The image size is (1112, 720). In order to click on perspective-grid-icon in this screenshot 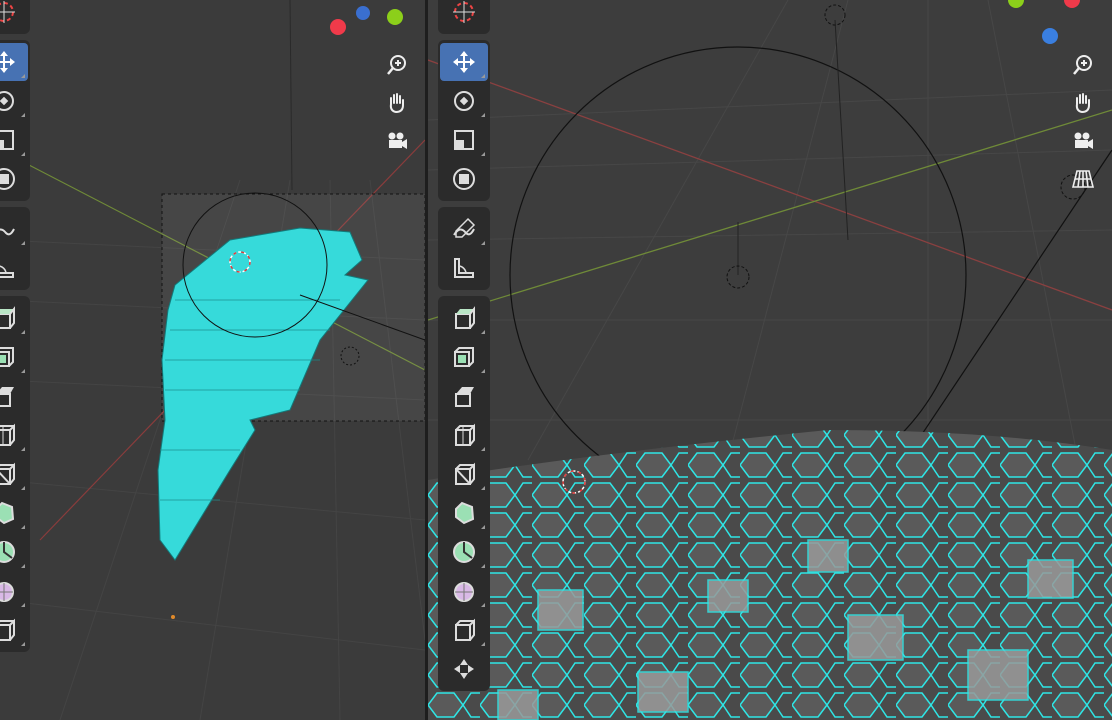, I will do `click(1083, 179)`.